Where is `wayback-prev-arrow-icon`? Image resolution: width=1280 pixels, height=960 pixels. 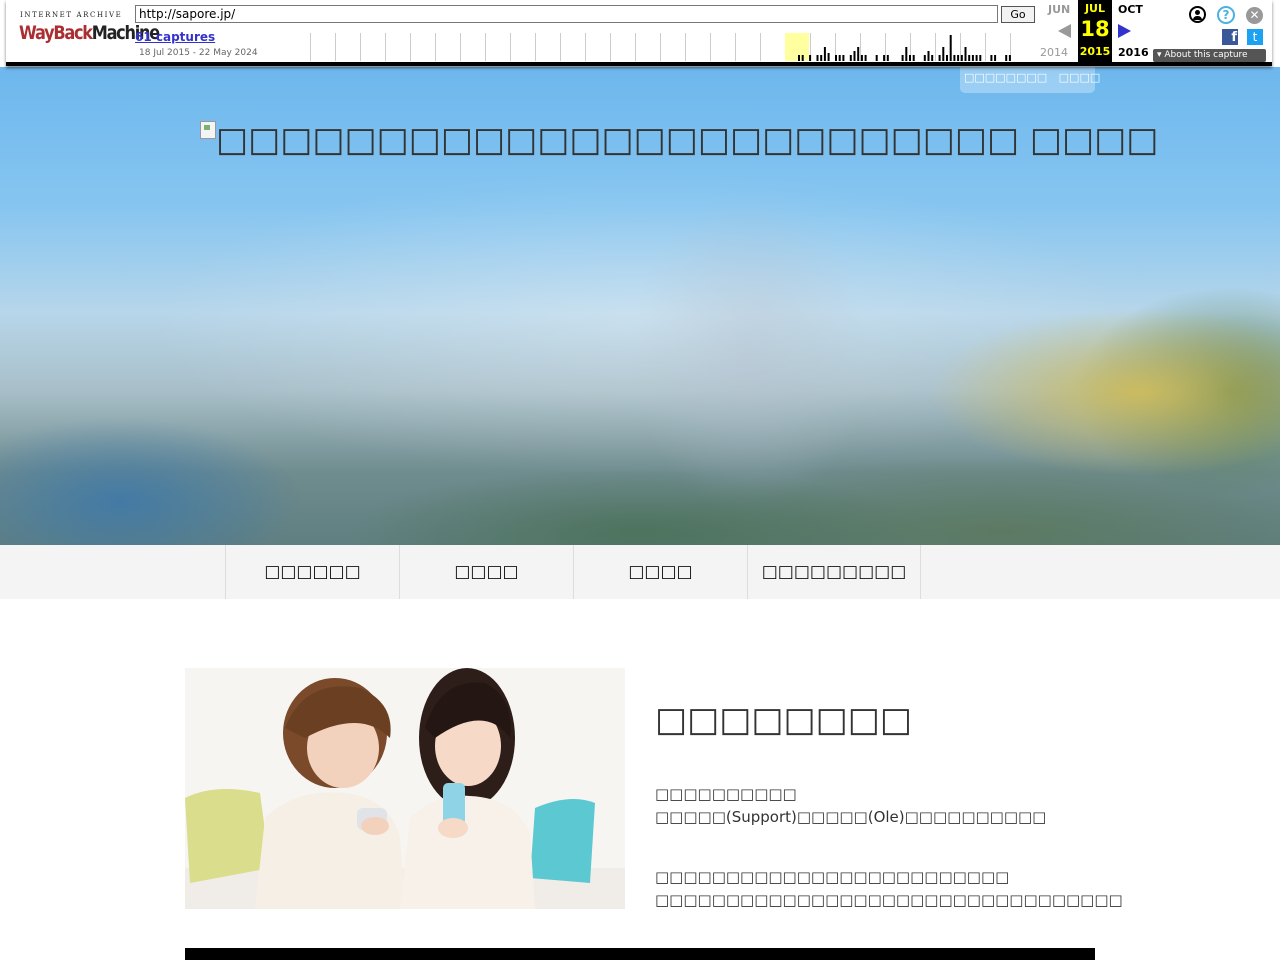 wayback-prev-arrow-icon is located at coordinates (1064, 31).